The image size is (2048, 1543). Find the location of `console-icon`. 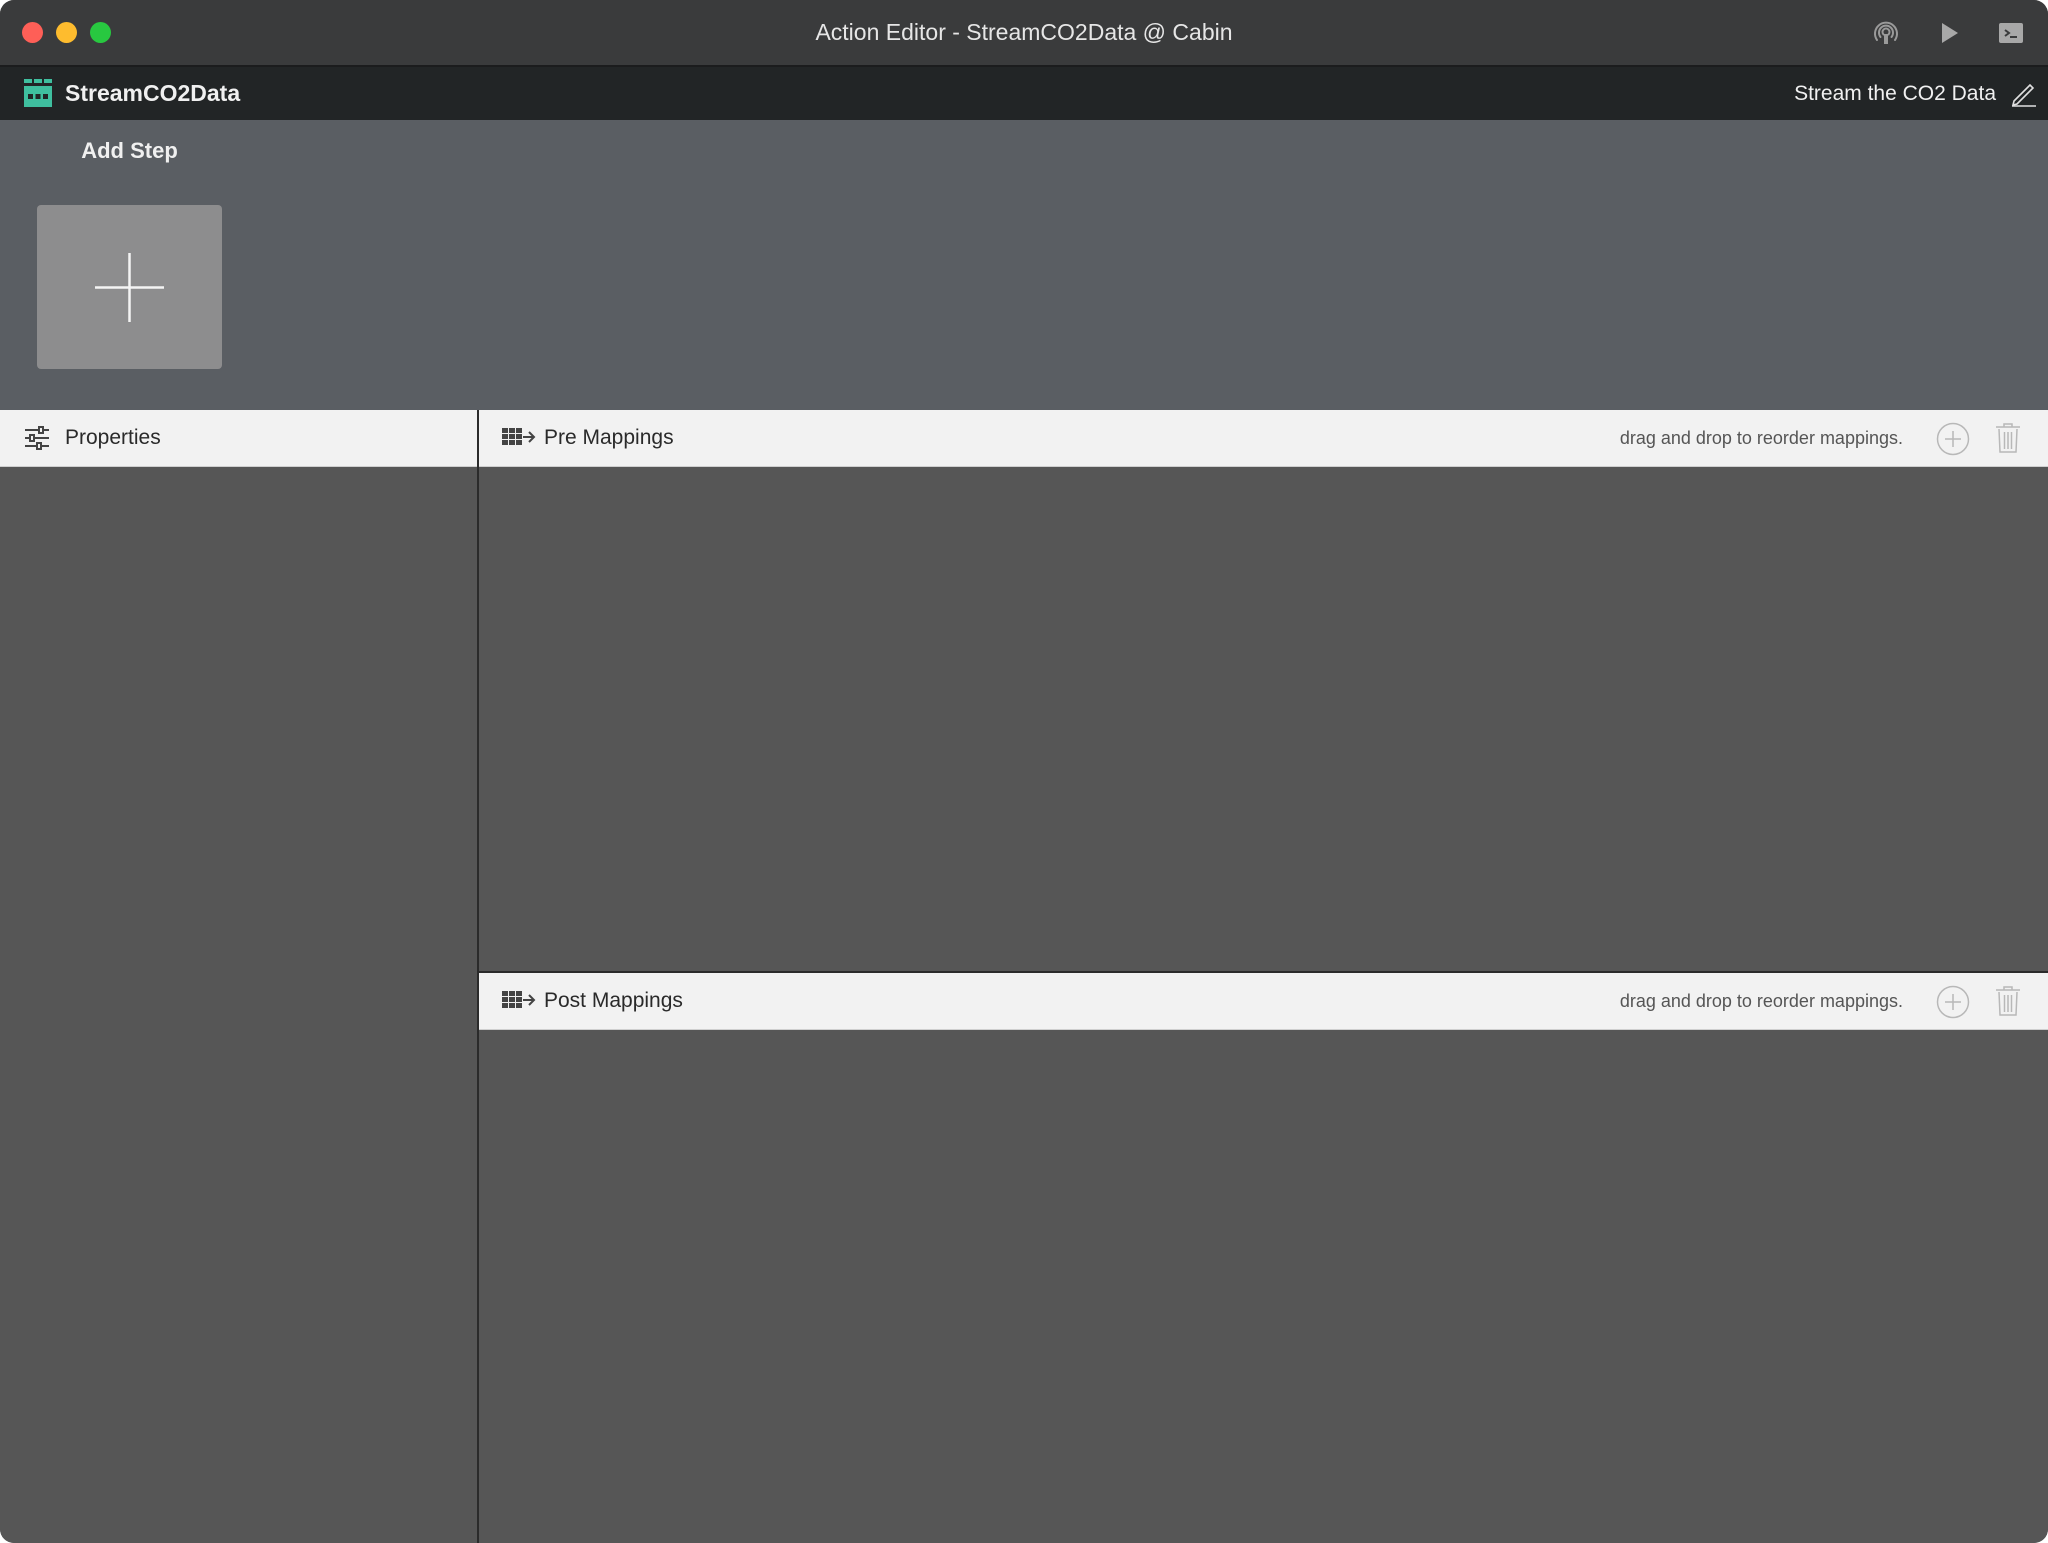

console-icon is located at coordinates (2011, 33).